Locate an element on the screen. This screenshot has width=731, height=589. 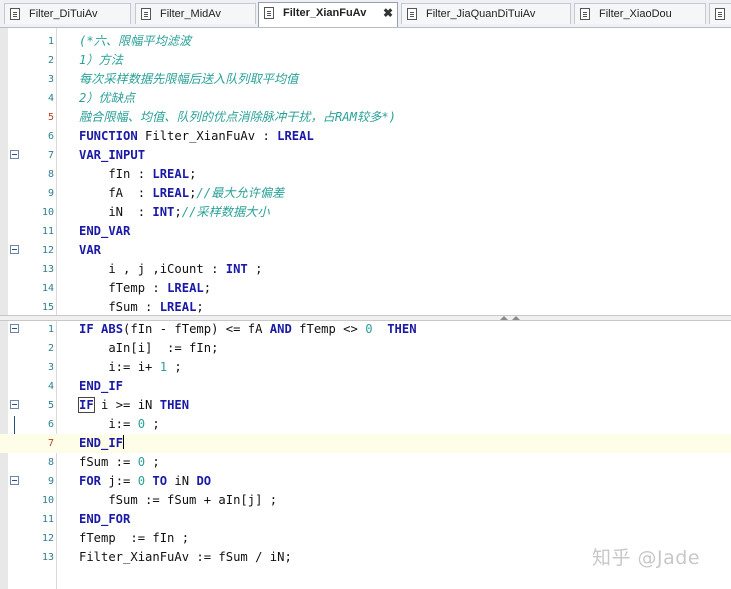
line-number: 6 is located at coordinates (50, 136).